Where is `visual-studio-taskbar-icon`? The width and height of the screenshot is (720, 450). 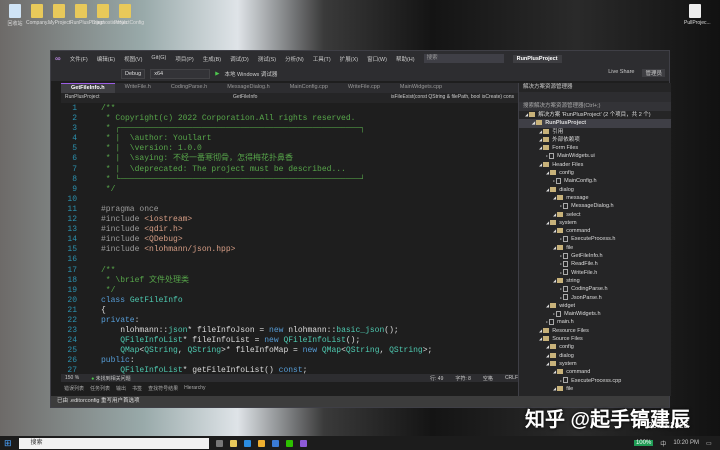 visual-studio-taskbar-icon is located at coordinates (303, 443).